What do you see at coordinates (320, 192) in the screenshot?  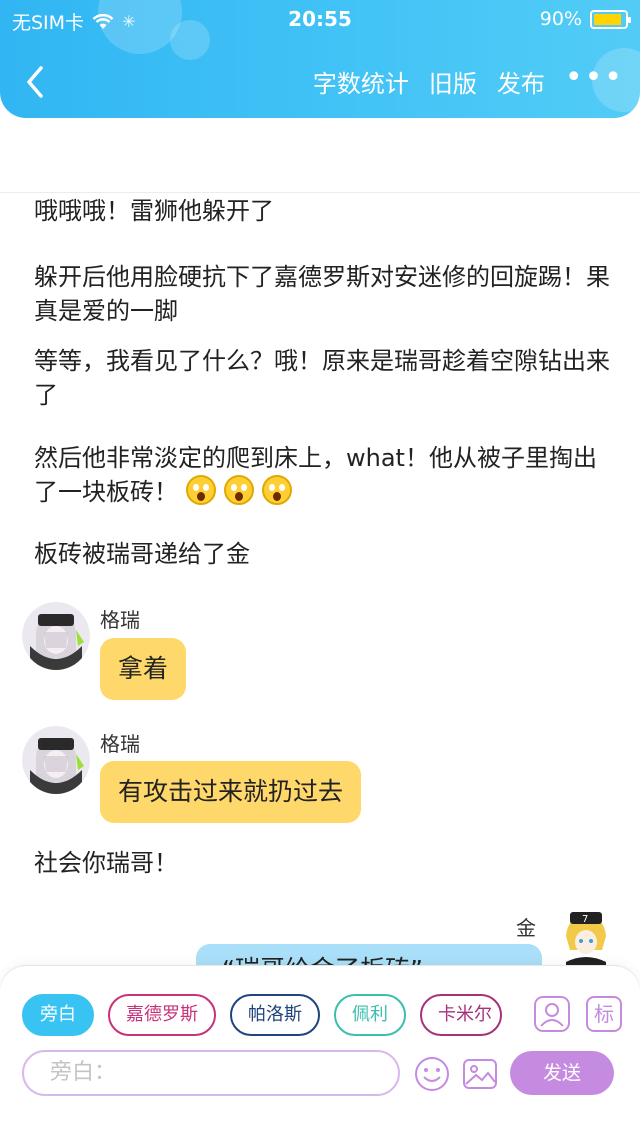 I see `header-divider` at bounding box center [320, 192].